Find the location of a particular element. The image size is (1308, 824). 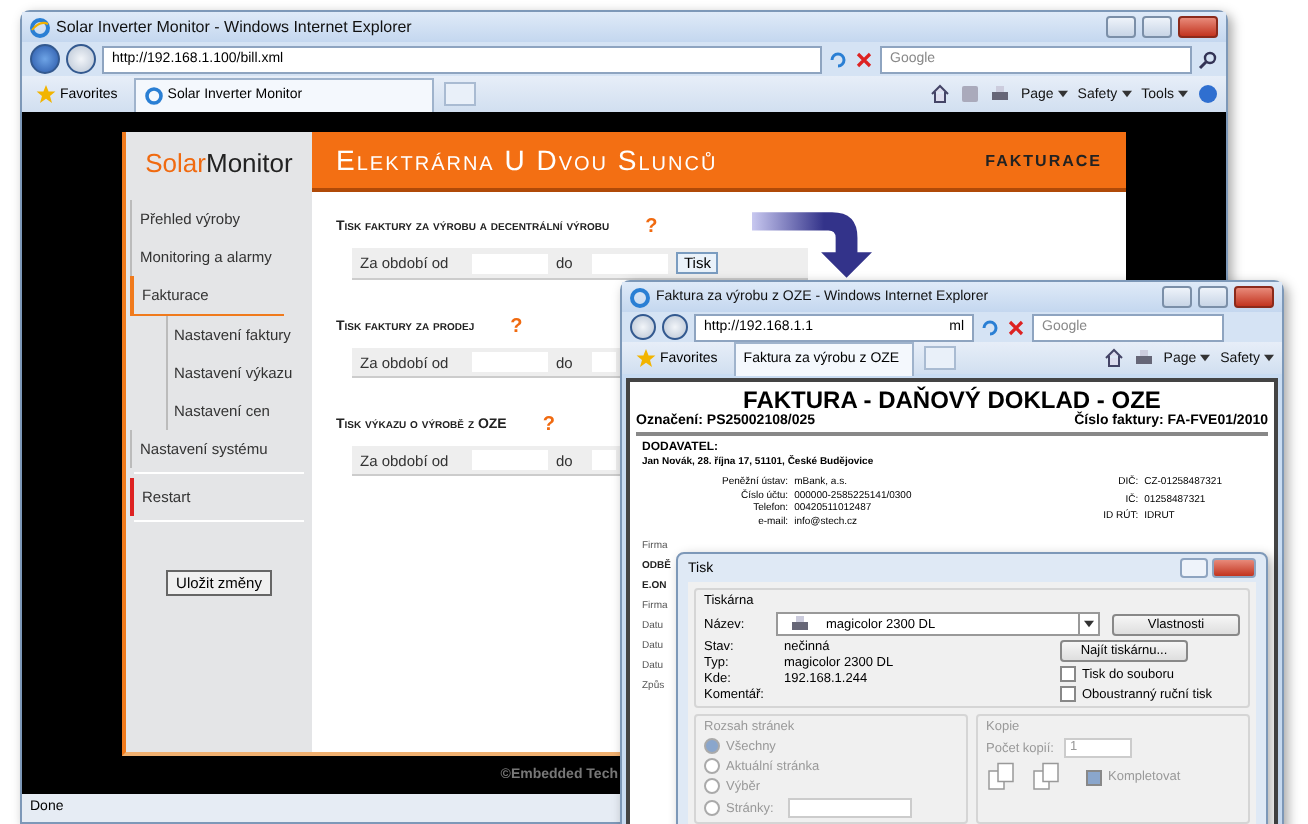

window-title: Solar Inverter Monitor - Windows Internet Explorer is located at coordinates (234, 27).